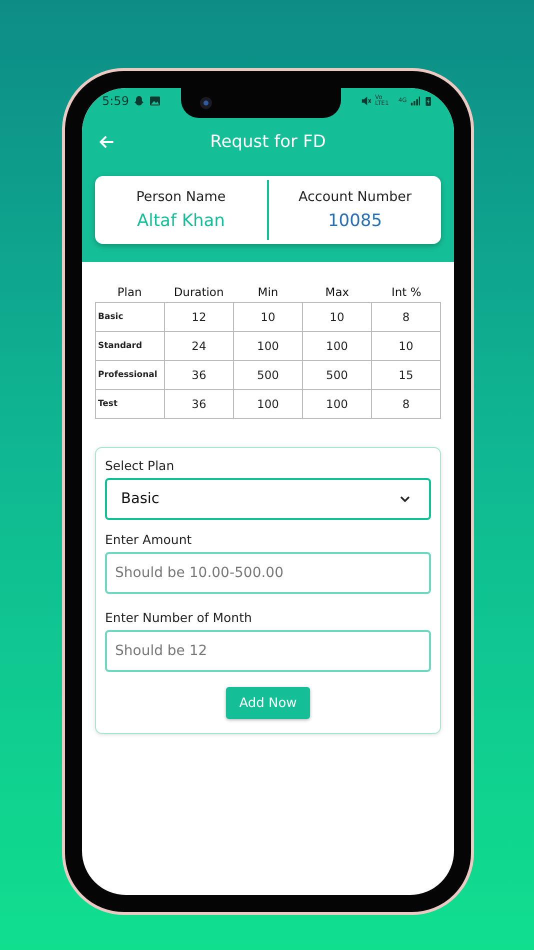 This screenshot has width=534, height=950. What do you see at coordinates (355, 197) in the screenshot?
I see `account-number-label: Account Number` at bounding box center [355, 197].